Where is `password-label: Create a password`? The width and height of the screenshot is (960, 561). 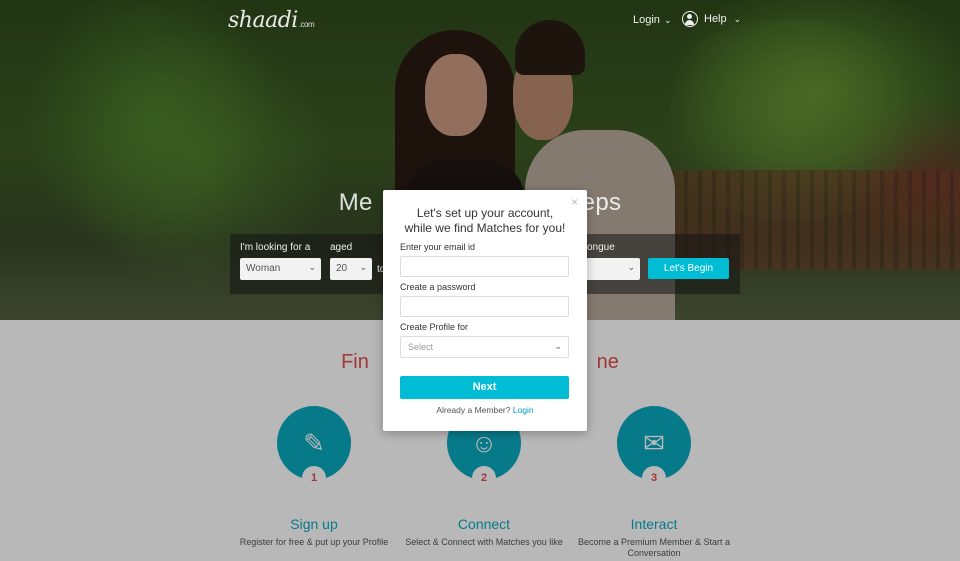
password-label: Create a password is located at coordinates (438, 287).